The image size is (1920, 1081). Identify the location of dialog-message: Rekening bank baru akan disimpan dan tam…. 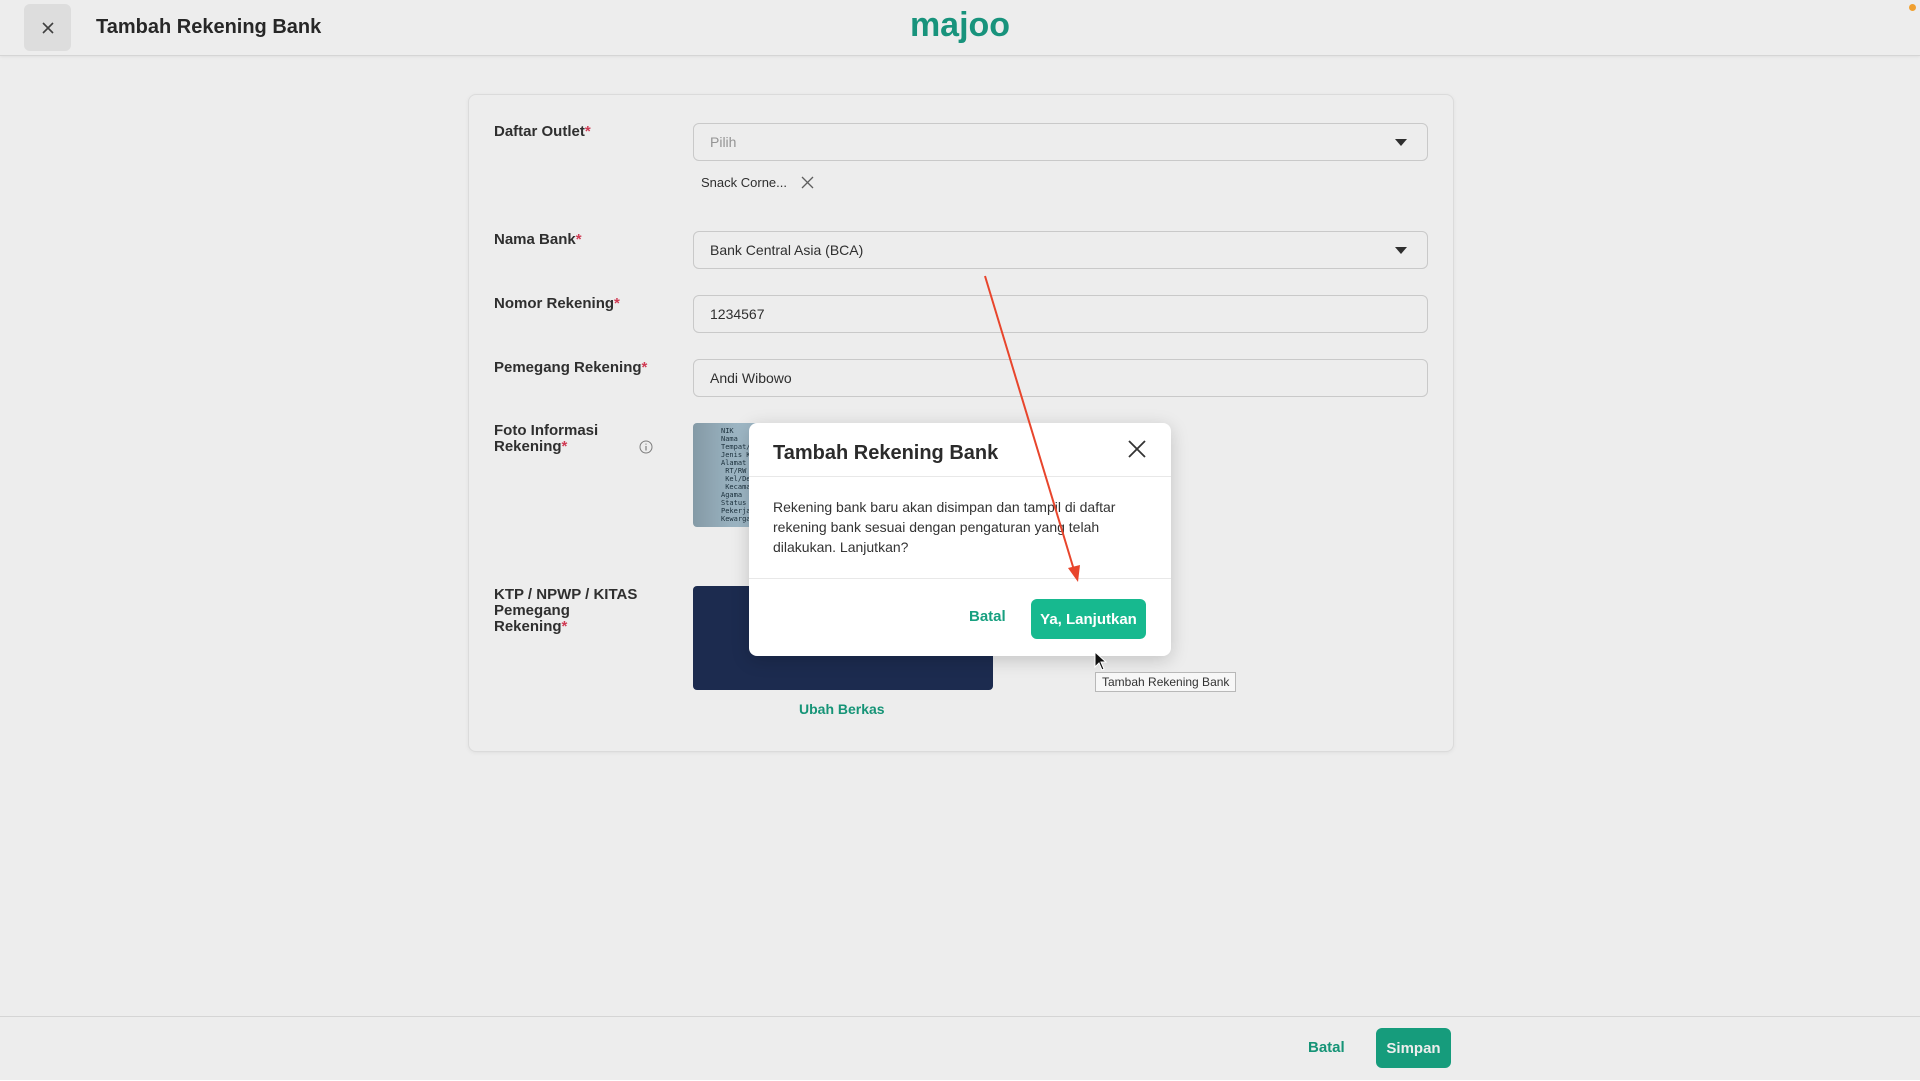
(944, 527).